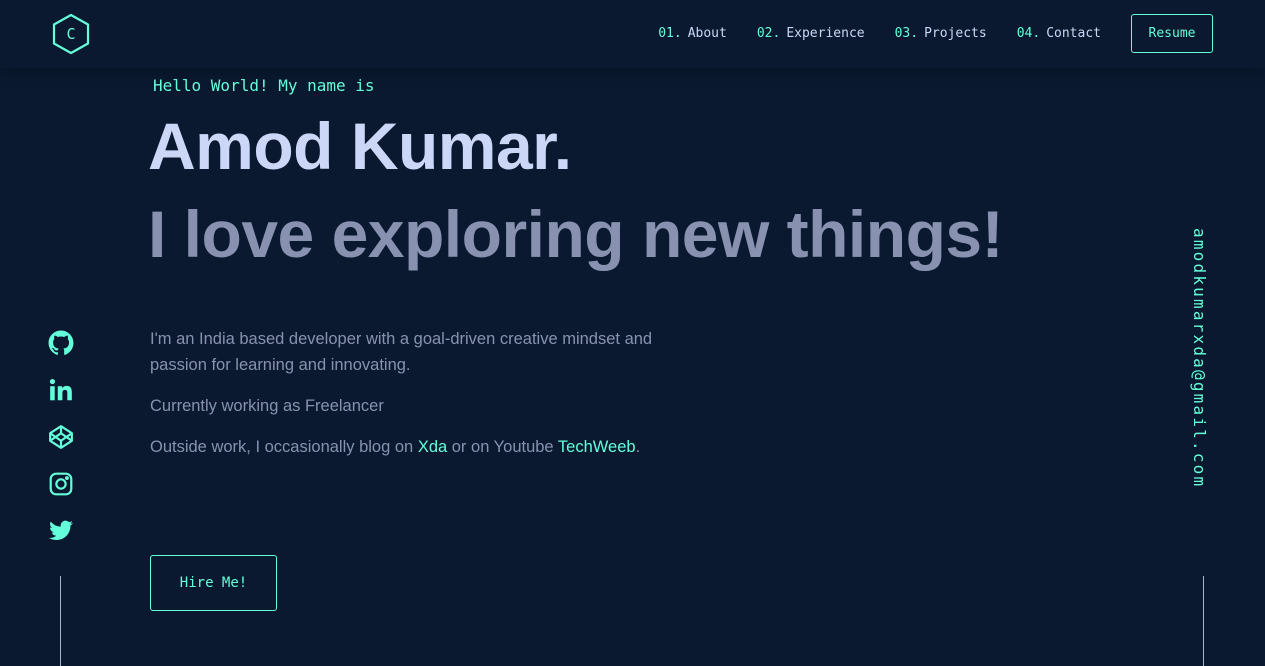 The image size is (1265, 666). Describe the element at coordinates (825, 33) in the screenshot. I see `nav-label: Experience` at that location.